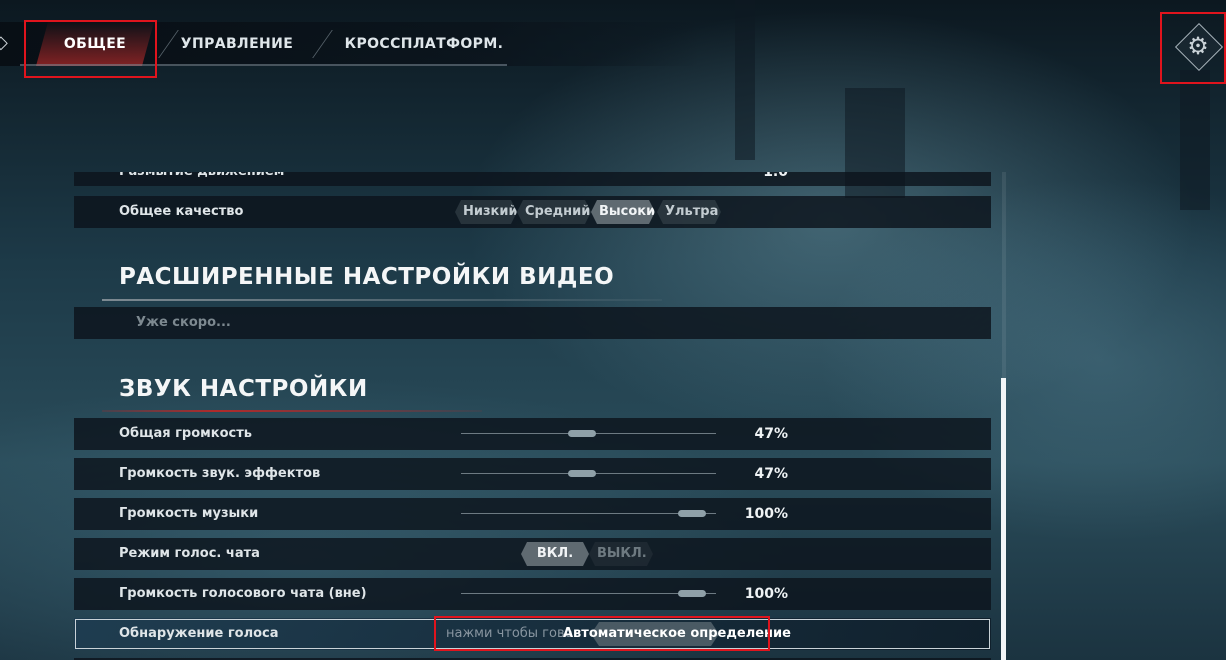 The width and height of the screenshot is (1226, 660). What do you see at coordinates (555, 554) in the screenshot?
I see `voice-chat-on-option: ВКЛ.` at bounding box center [555, 554].